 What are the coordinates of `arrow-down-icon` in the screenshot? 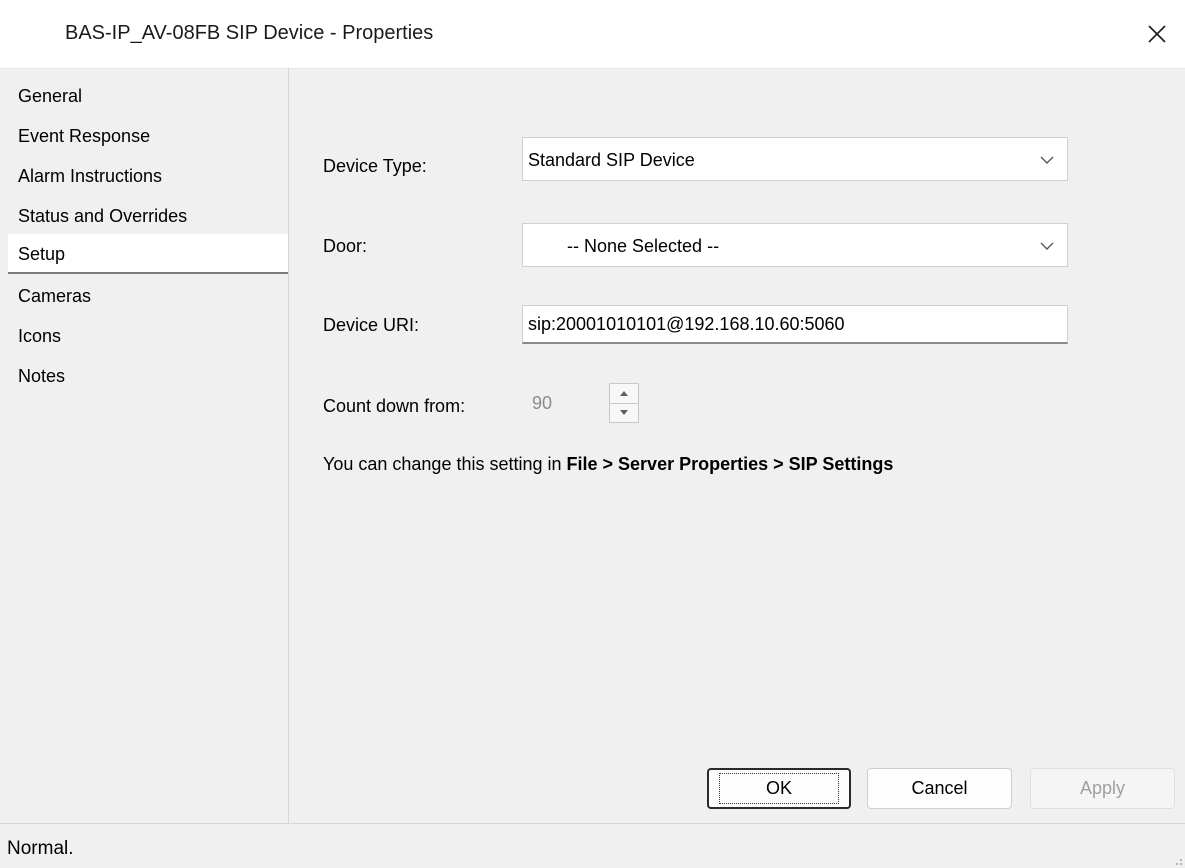 It's located at (624, 412).